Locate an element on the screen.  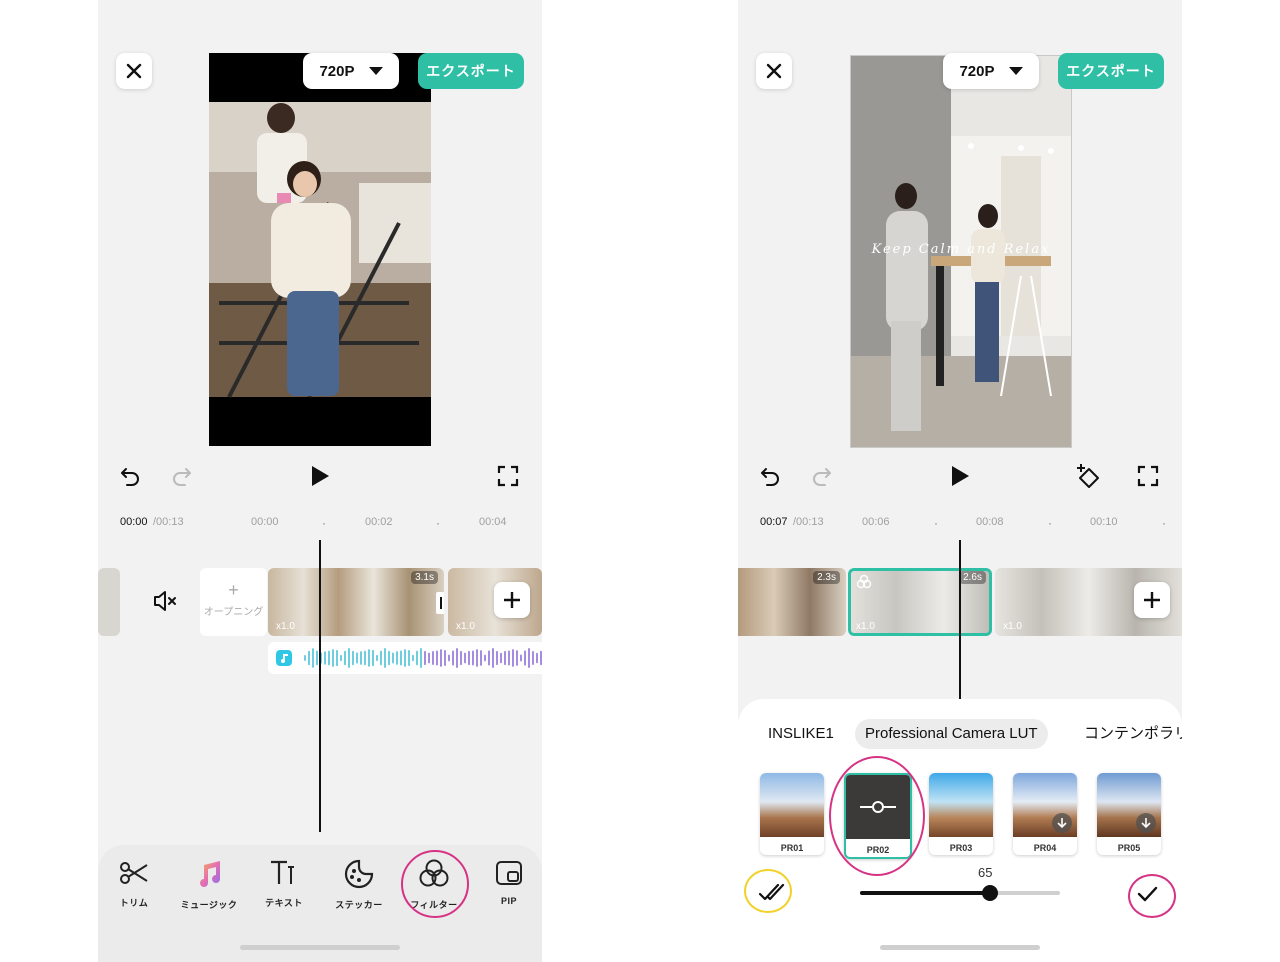
clip-duration-badge: 2.3s is located at coordinates (826, 577).